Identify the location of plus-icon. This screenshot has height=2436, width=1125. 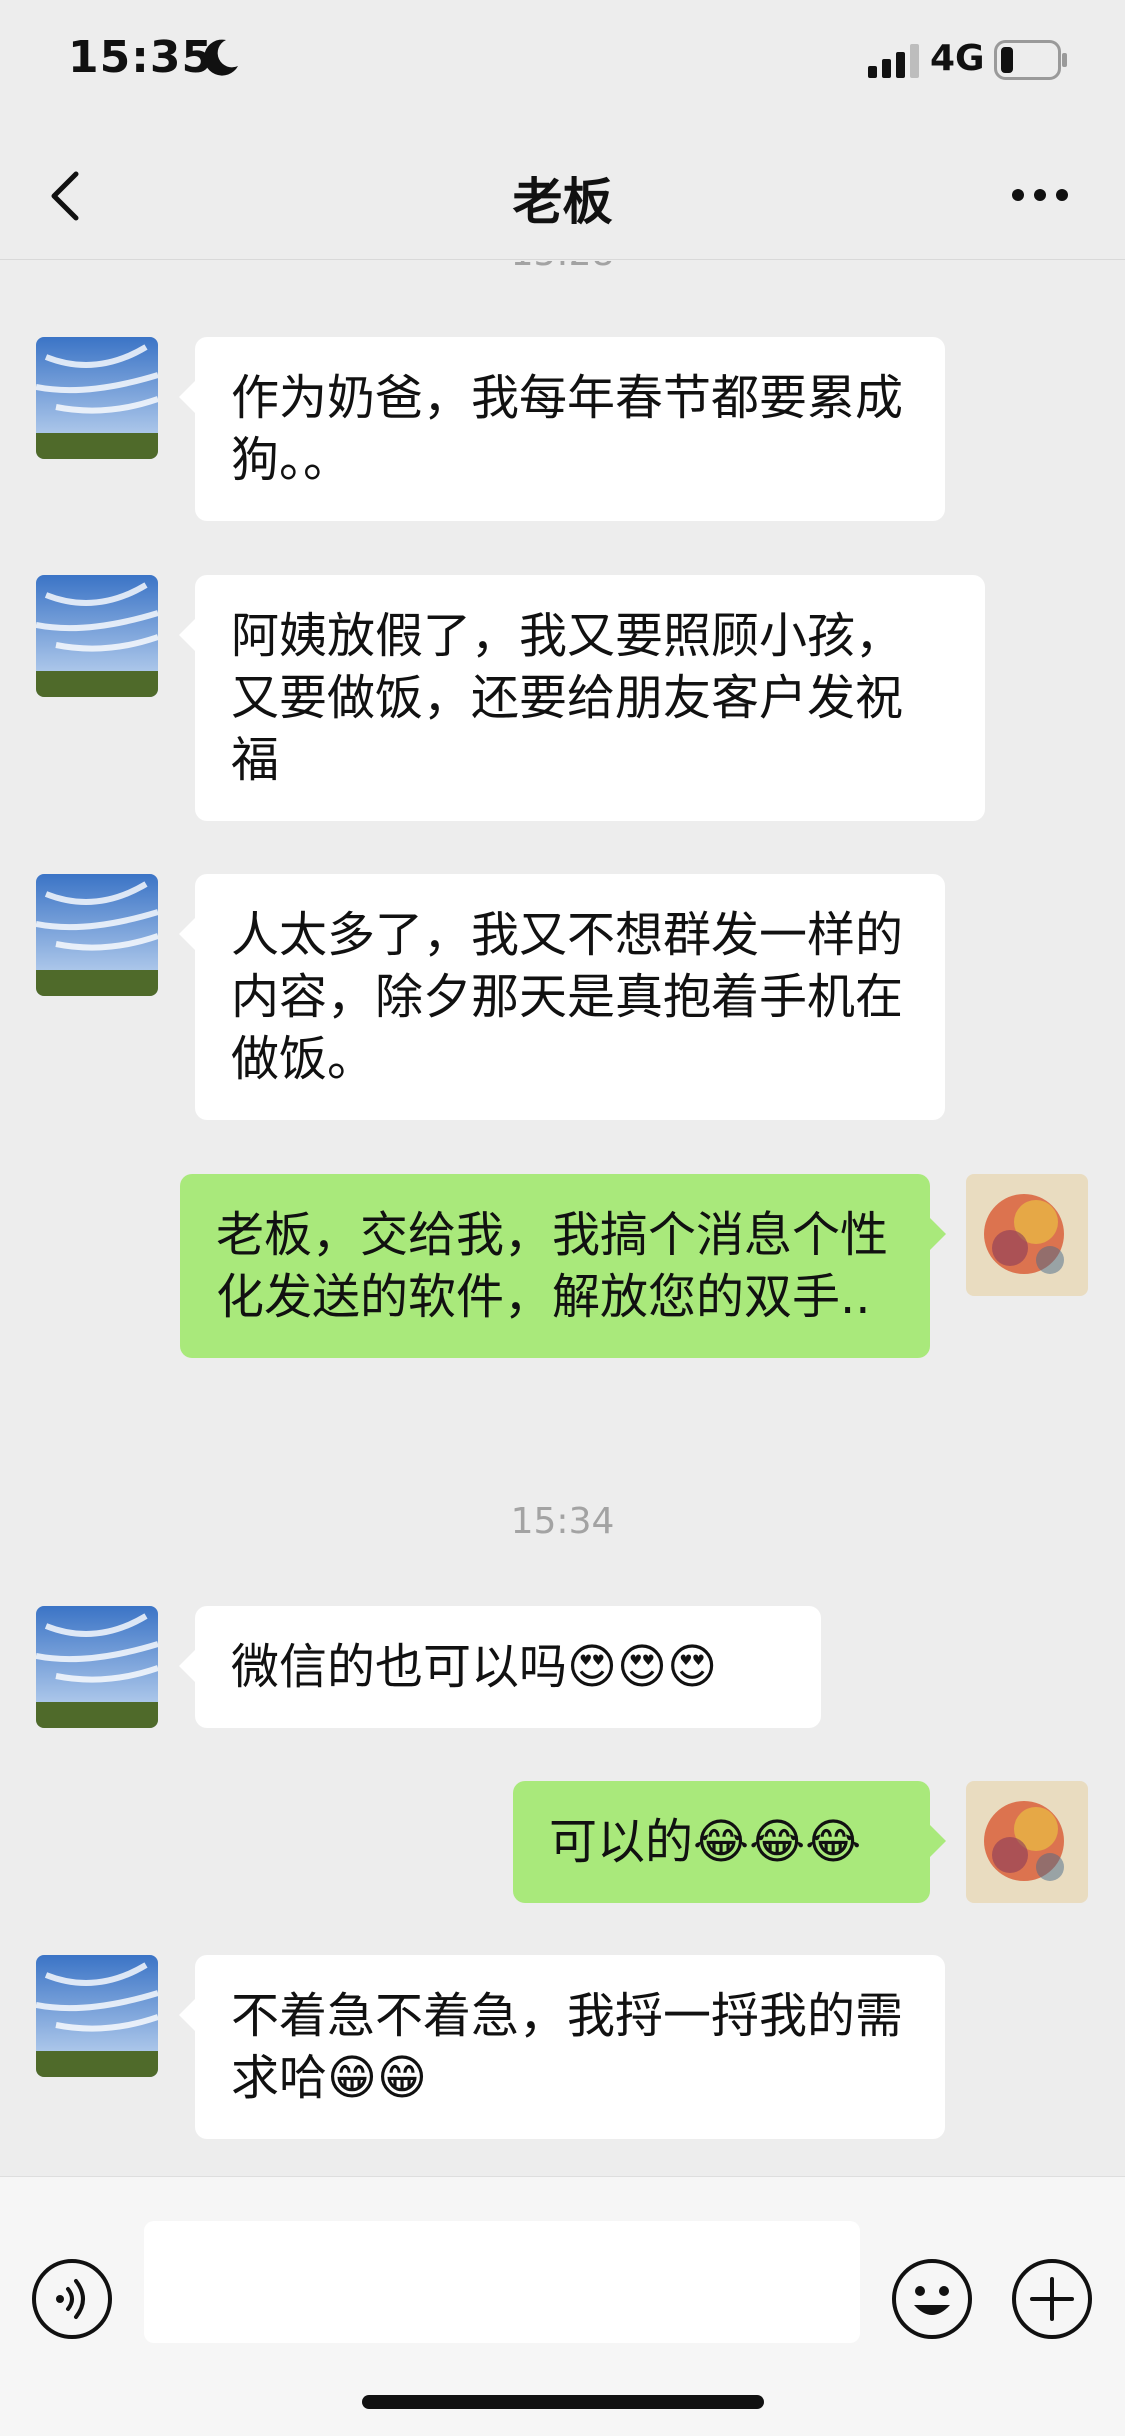
(1052, 2299).